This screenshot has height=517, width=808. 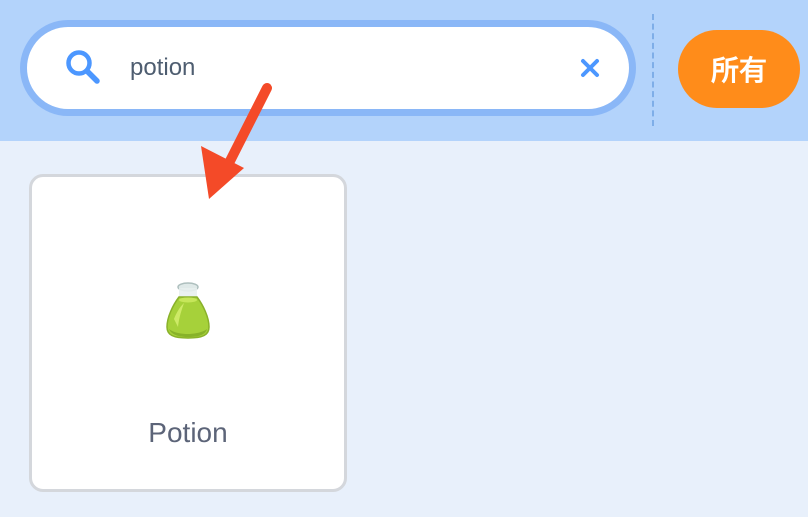 What do you see at coordinates (83, 67) in the screenshot?
I see `search-icon` at bounding box center [83, 67].